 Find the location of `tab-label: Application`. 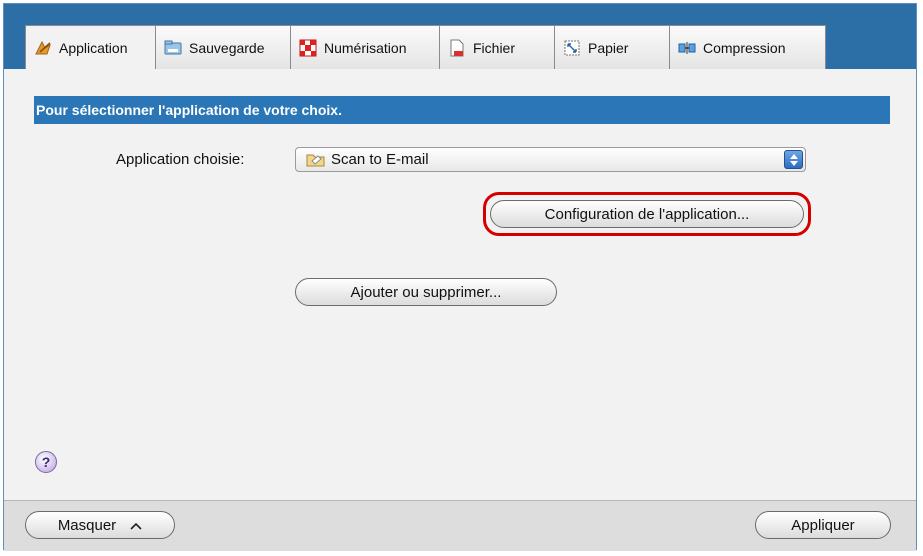

tab-label: Application is located at coordinates (93, 47).